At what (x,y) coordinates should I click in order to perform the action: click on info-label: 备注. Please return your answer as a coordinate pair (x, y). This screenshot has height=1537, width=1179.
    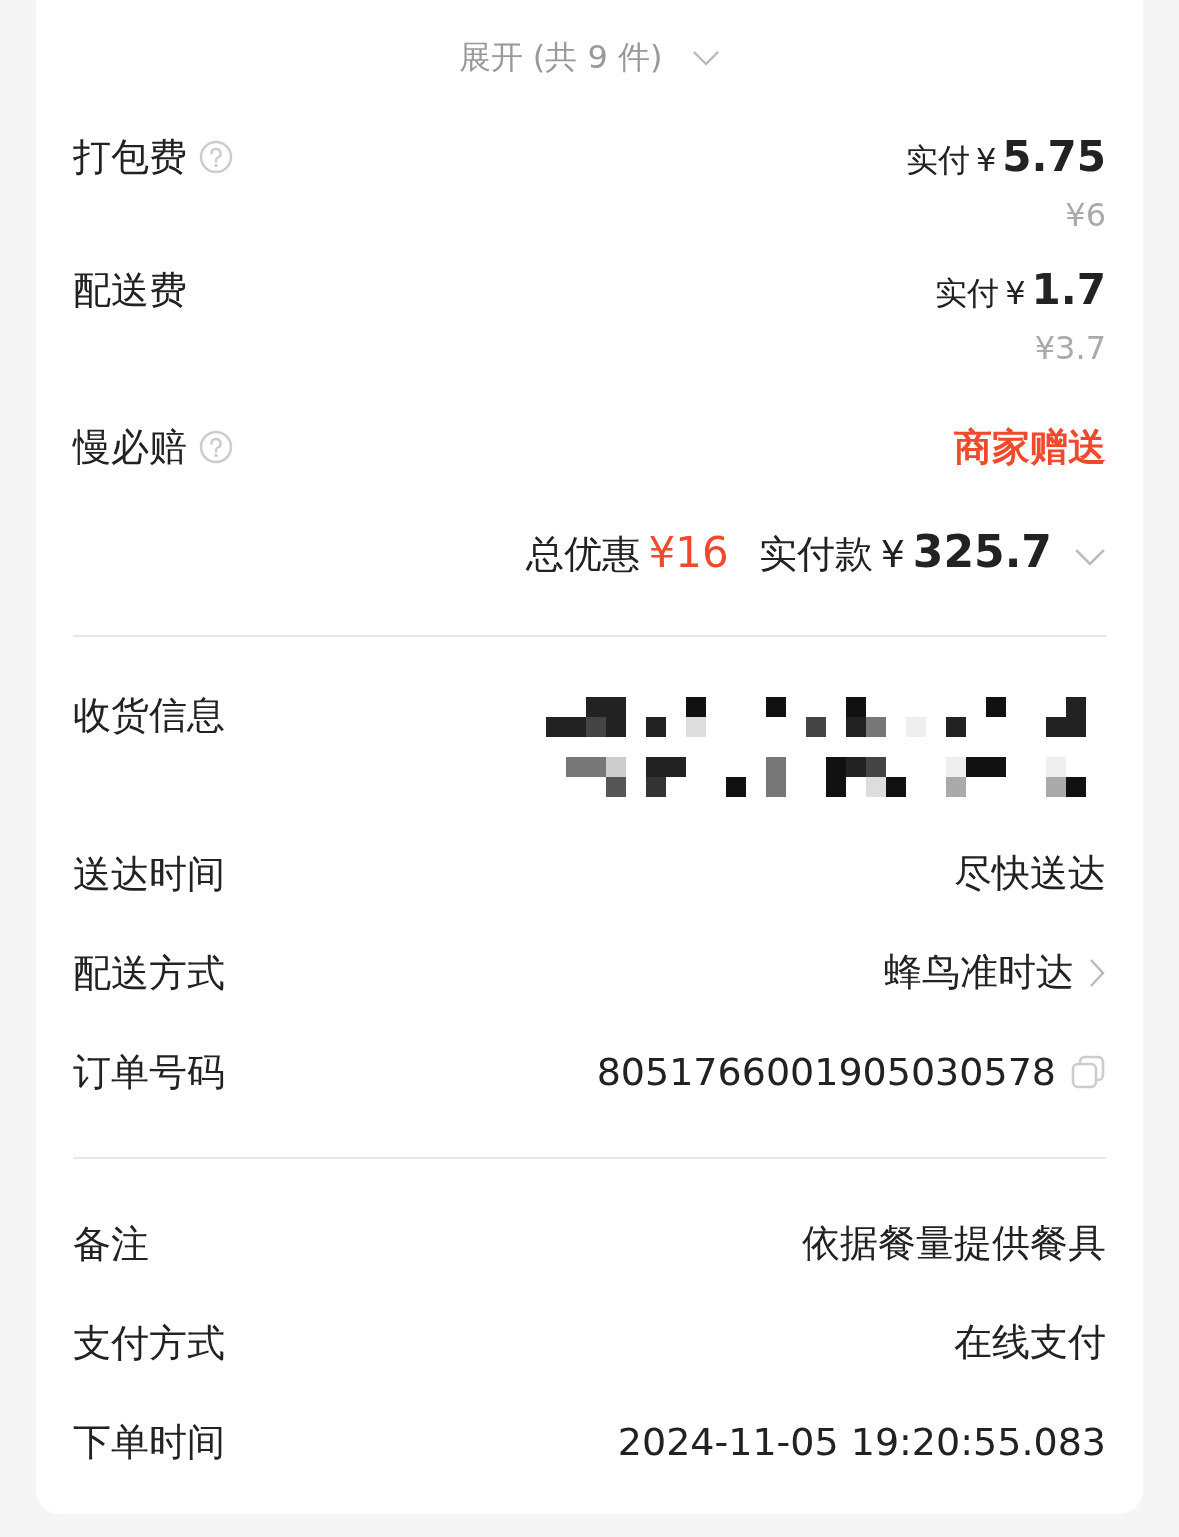
    Looking at the image, I should click on (111, 1243).